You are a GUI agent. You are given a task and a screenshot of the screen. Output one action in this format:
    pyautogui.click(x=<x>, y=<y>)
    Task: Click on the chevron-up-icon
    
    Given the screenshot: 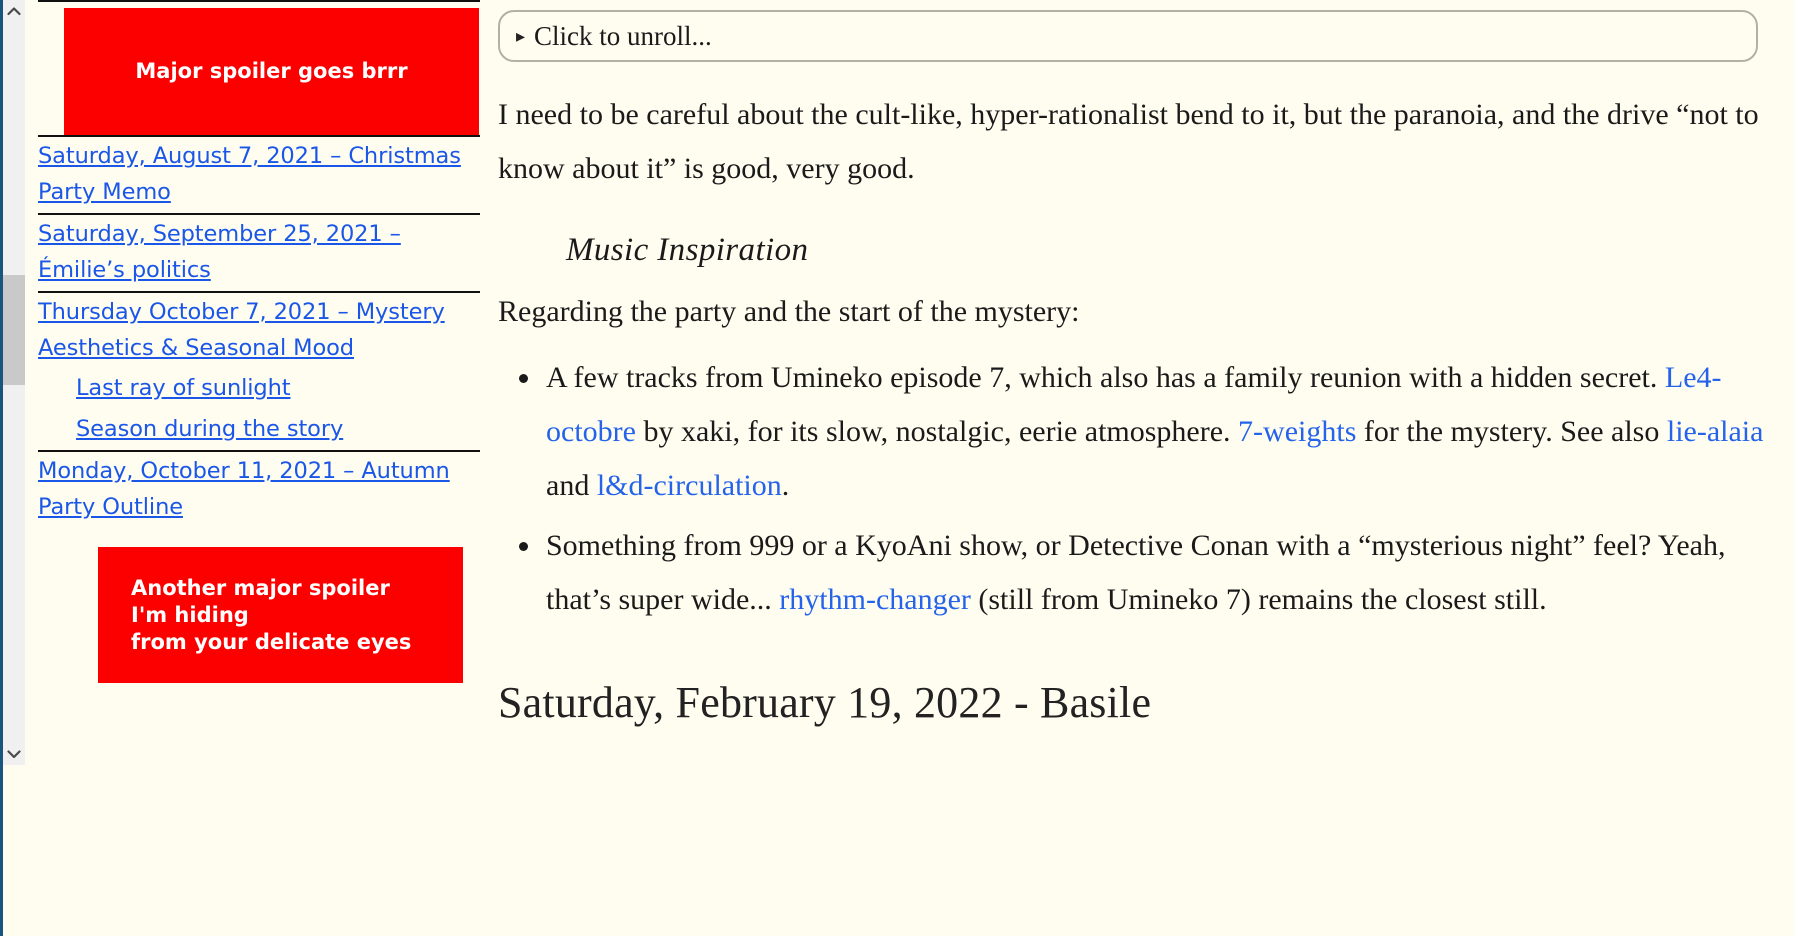 What is the action you would take?
    pyautogui.click(x=14, y=11)
    